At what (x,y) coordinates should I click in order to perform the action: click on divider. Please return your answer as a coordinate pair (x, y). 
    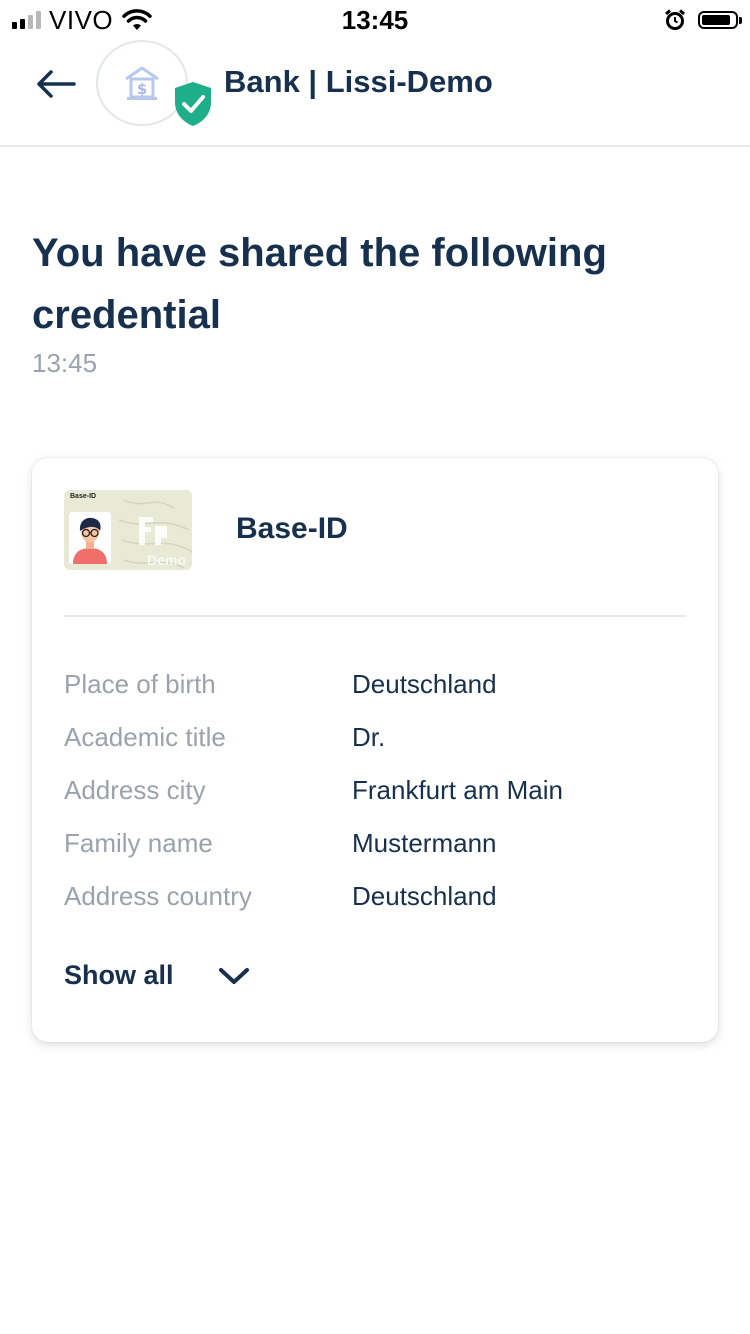
    Looking at the image, I should click on (375, 616).